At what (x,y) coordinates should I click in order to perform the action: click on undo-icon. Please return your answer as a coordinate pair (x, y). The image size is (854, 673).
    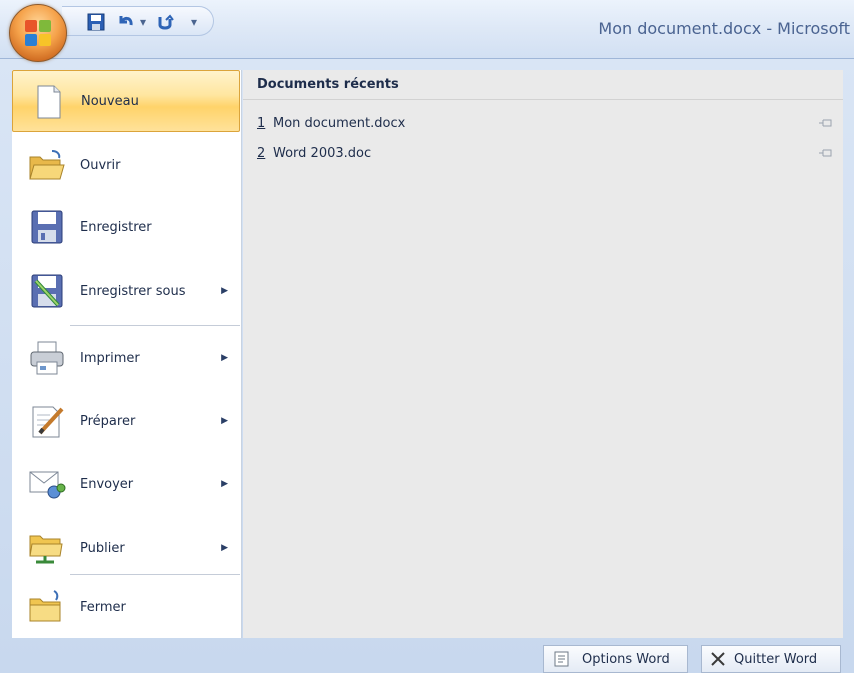
    Looking at the image, I should click on (125, 22).